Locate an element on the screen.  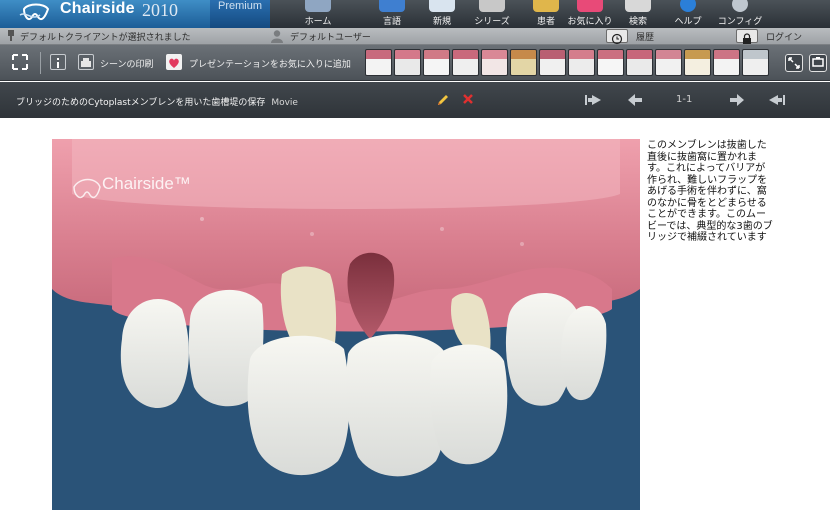
brand-area: Chairside 2010 Premium is located at coordinates (135, 14).